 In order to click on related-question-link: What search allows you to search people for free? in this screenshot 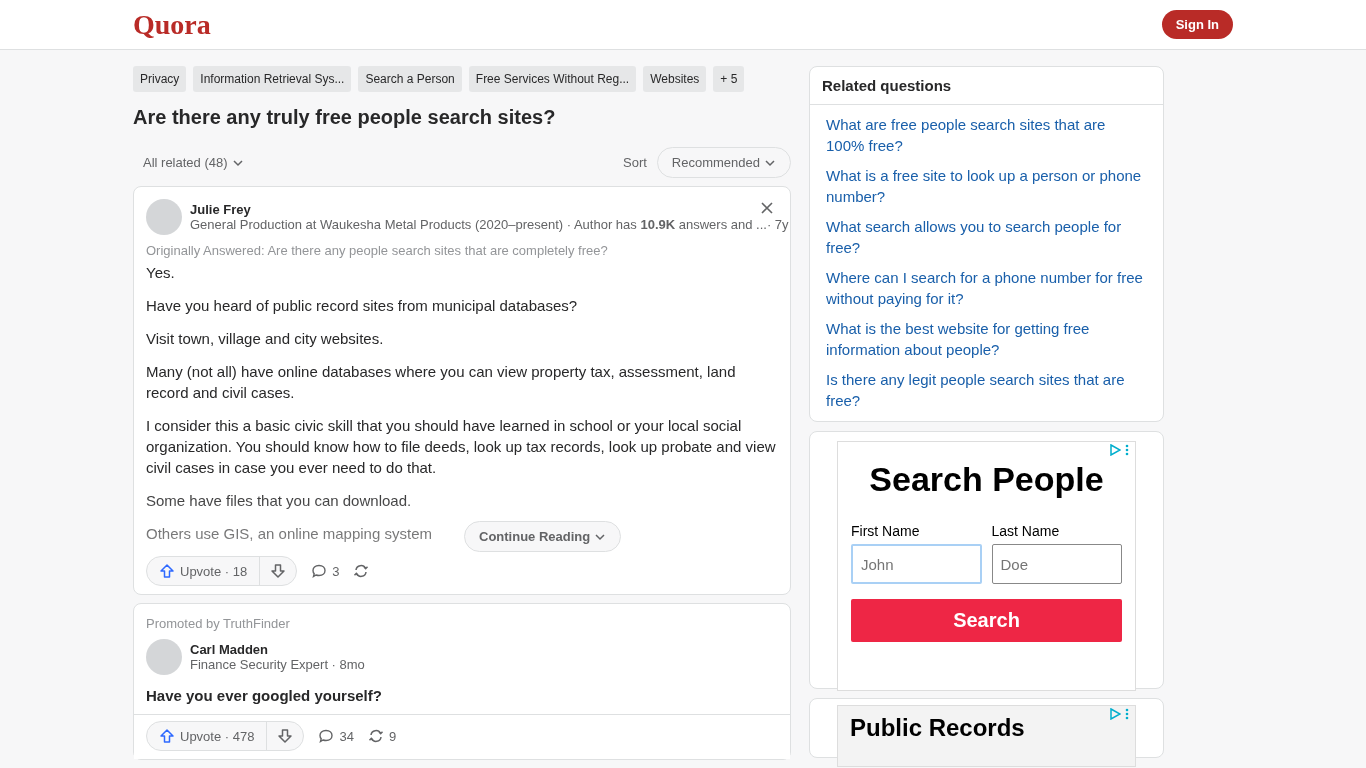, I will do `click(986, 232)`.